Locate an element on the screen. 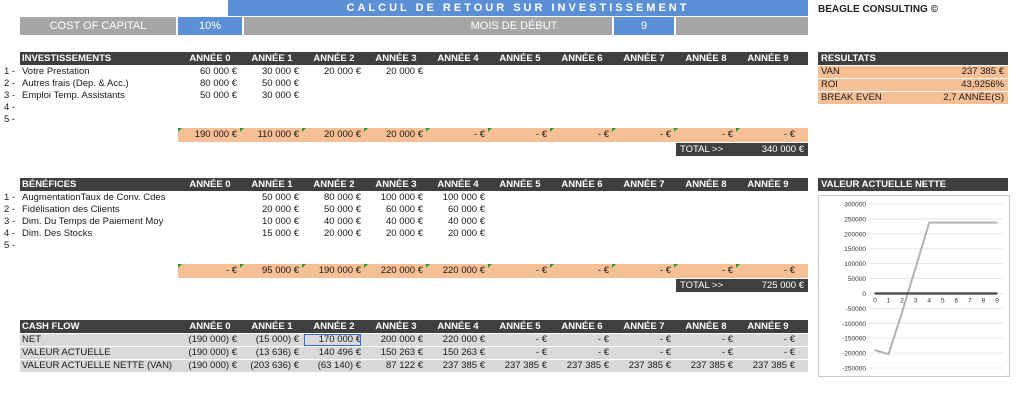 The height and width of the screenshot is (419, 1024). row-label: Emploi Temp. Assistants is located at coordinates (100, 96).